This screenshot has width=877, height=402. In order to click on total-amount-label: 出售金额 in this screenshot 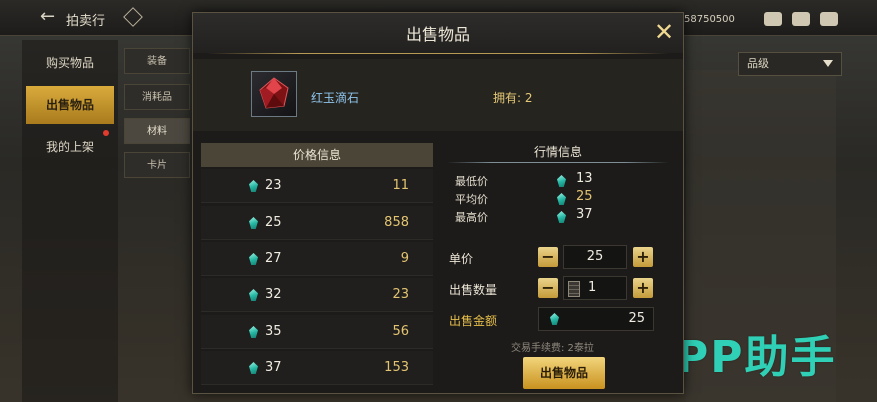, I will do `click(473, 321)`.